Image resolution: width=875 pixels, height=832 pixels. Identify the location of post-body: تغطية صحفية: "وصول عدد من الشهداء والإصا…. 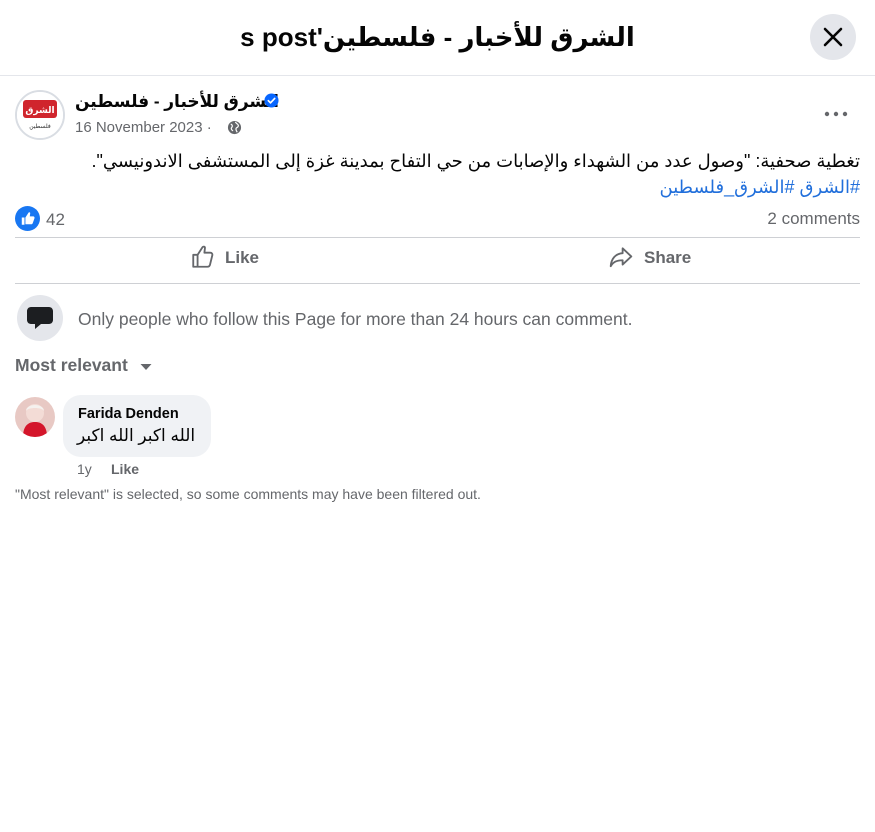
(437, 174).